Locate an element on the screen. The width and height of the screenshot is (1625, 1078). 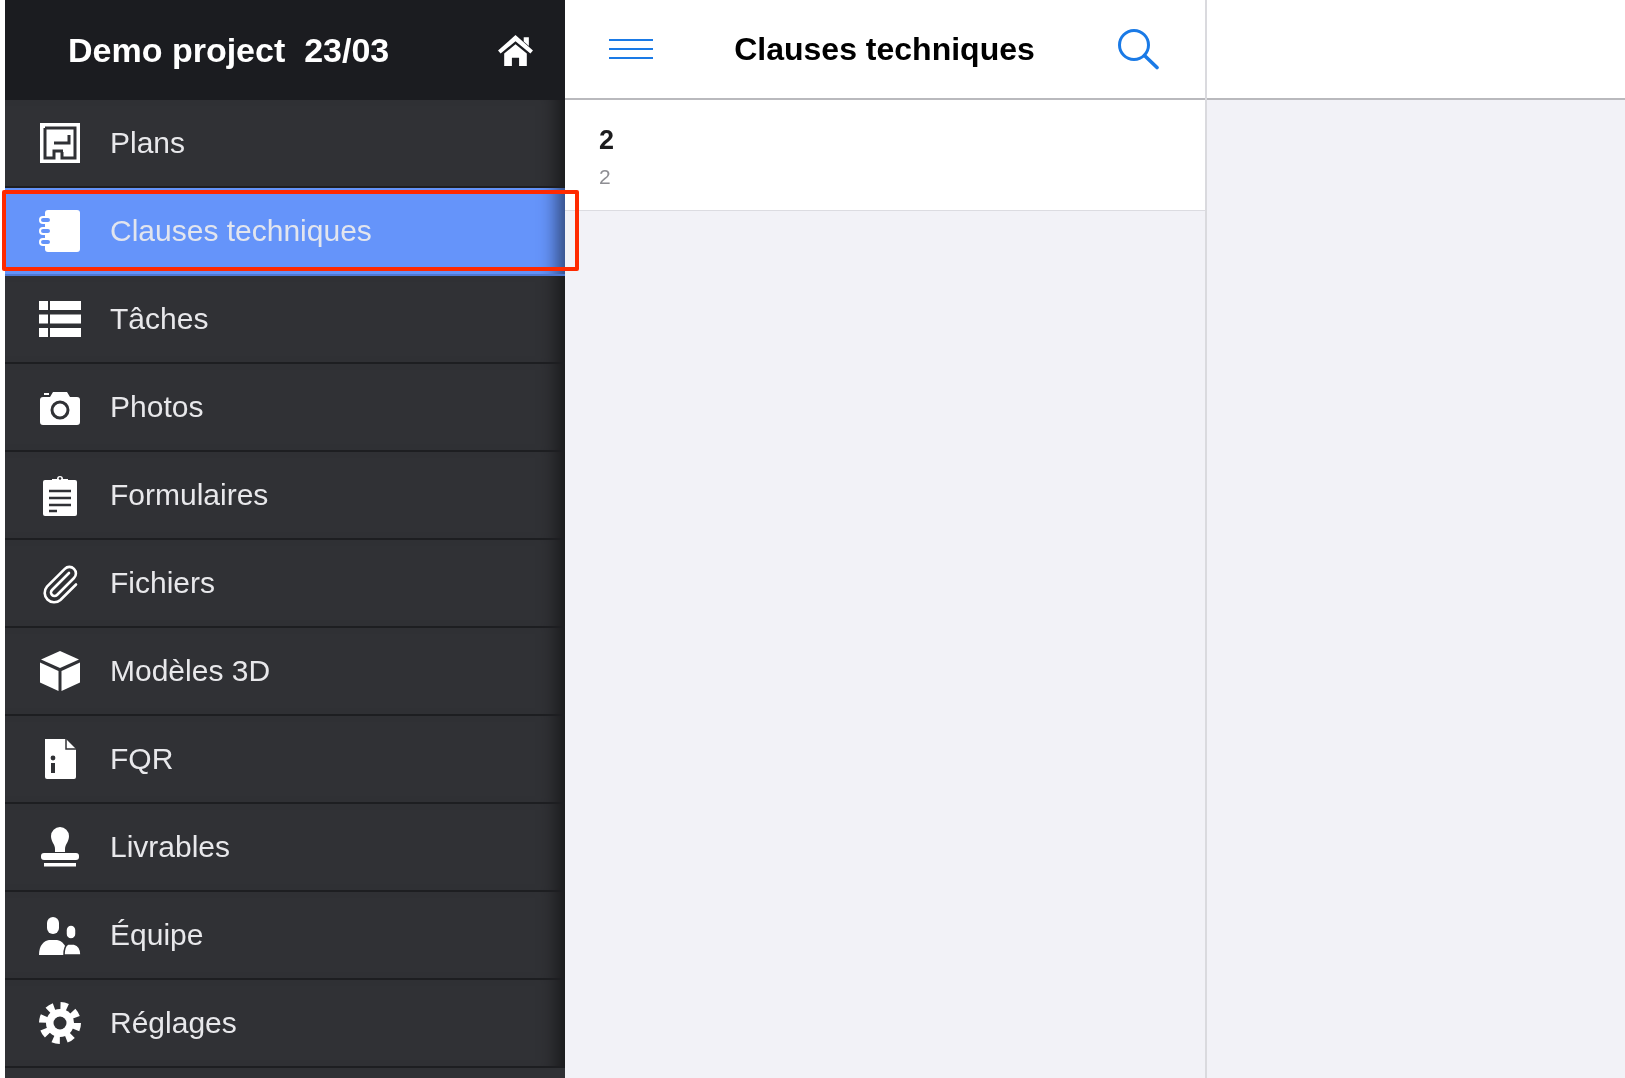
list-icon is located at coordinates (60, 319).